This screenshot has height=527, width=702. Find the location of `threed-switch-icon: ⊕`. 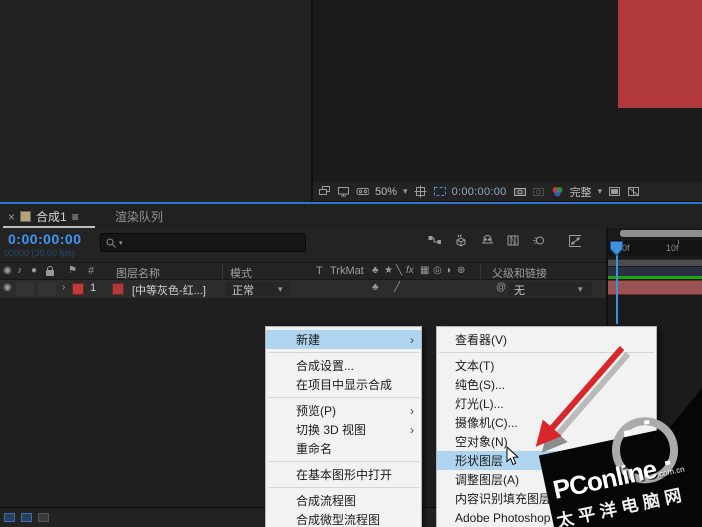

threed-switch-icon: ⊕ is located at coordinates (461, 270).